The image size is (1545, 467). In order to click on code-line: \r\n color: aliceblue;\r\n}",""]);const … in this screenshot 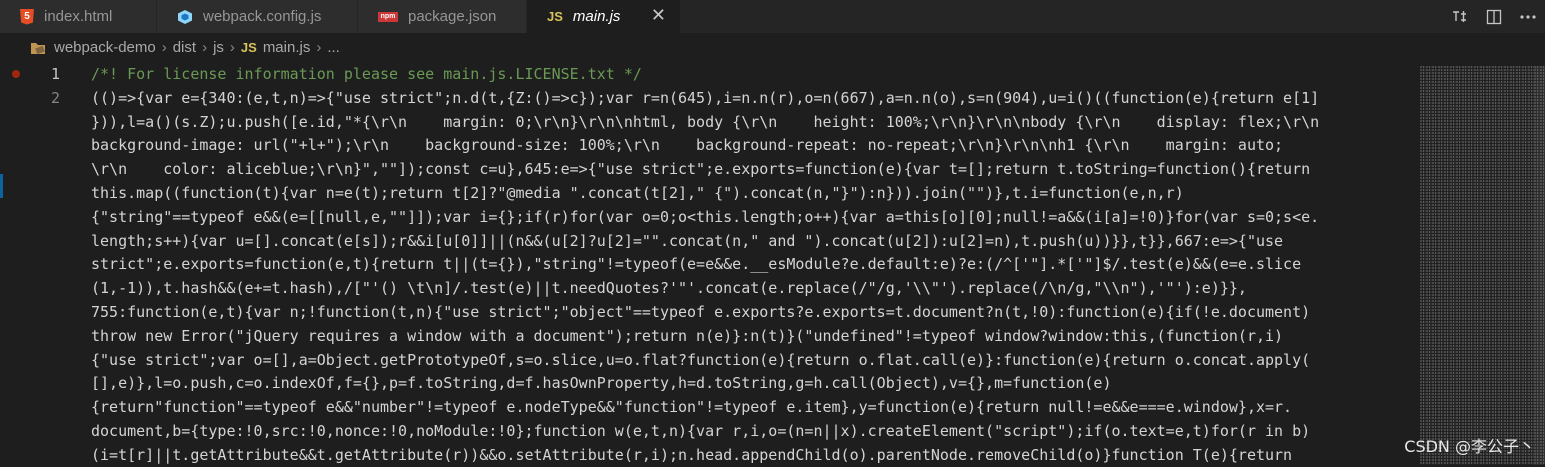, I will do `click(751, 169)`.